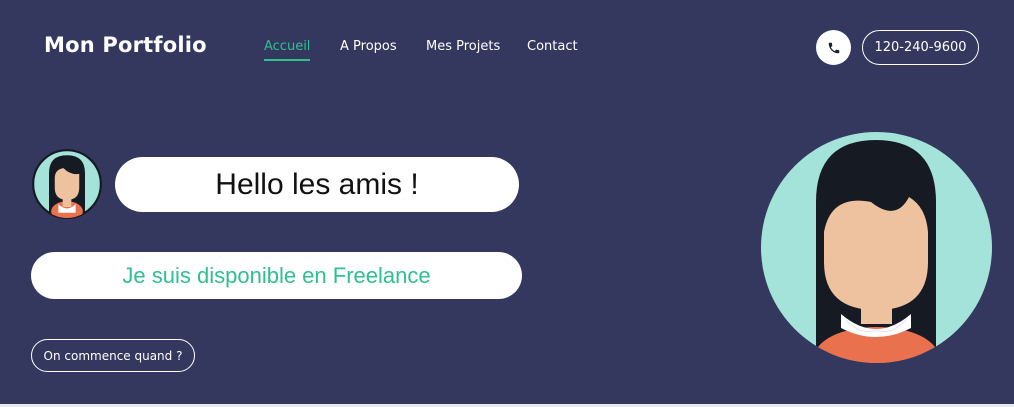 This screenshot has width=1014, height=407. Describe the element at coordinates (876, 247) in the screenshot. I see `hero-avatar` at that location.